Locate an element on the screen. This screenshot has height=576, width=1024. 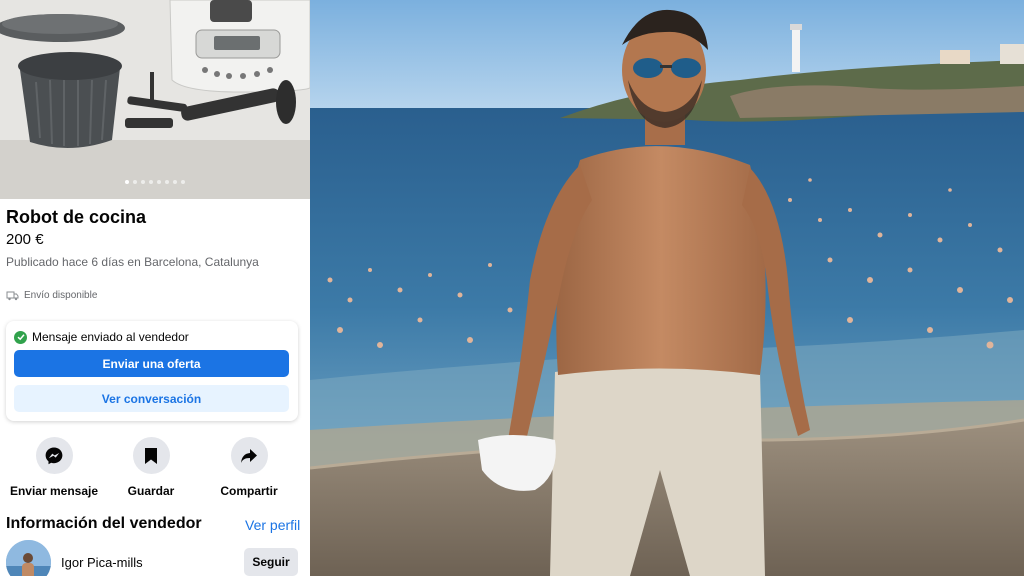
listing-price: 200 € is located at coordinates (25, 239).